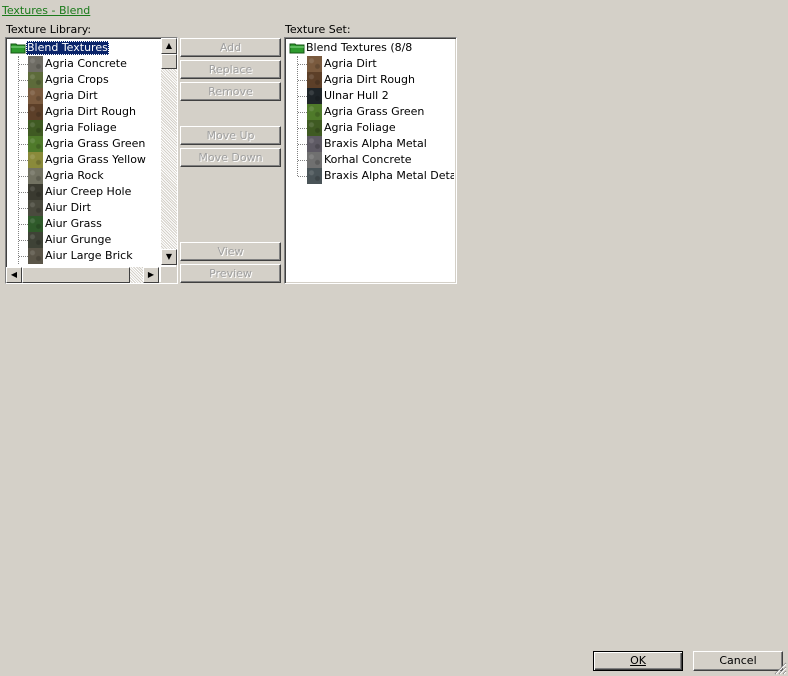 The height and width of the screenshot is (676, 788). I want to click on library-item: Agria Crops, so click(83, 80).